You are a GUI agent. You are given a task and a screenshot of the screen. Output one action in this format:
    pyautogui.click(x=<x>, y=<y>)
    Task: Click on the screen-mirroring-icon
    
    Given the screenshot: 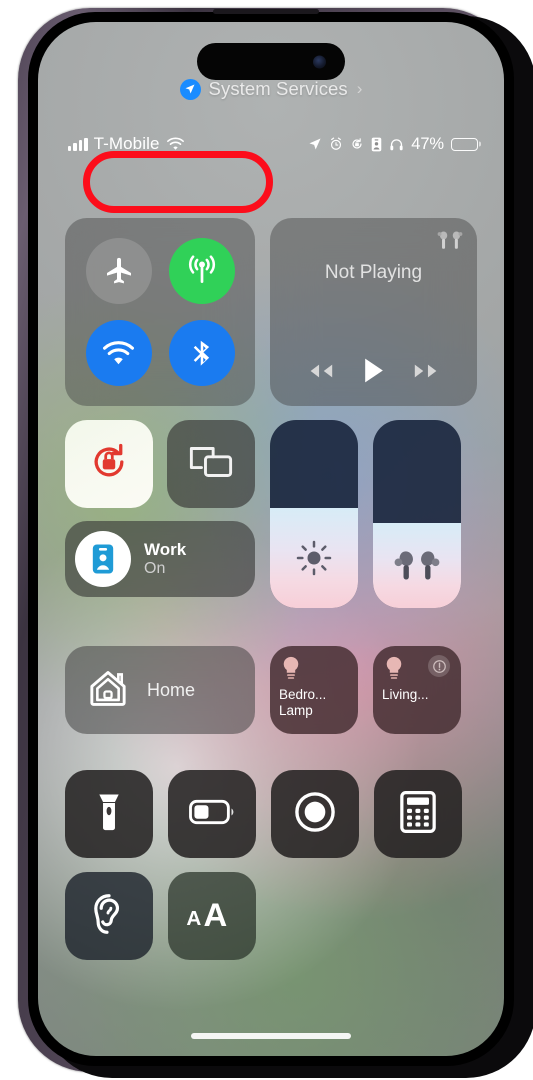 What is the action you would take?
    pyautogui.click(x=211, y=464)
    